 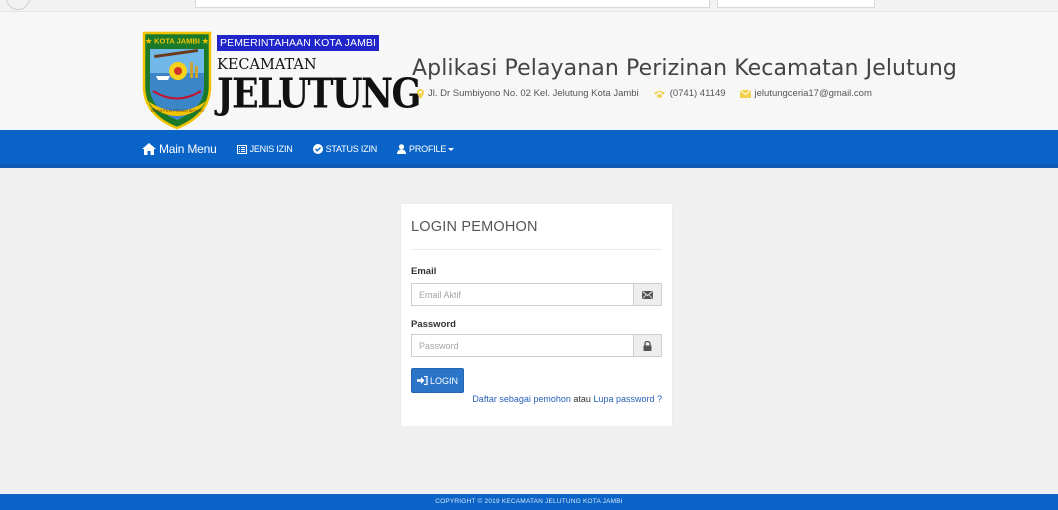 What do you see at coordinates (319, 94) in the screenshot?
I see `logo-jelutung: JELUTUNG` at bounding box center [319, 94].